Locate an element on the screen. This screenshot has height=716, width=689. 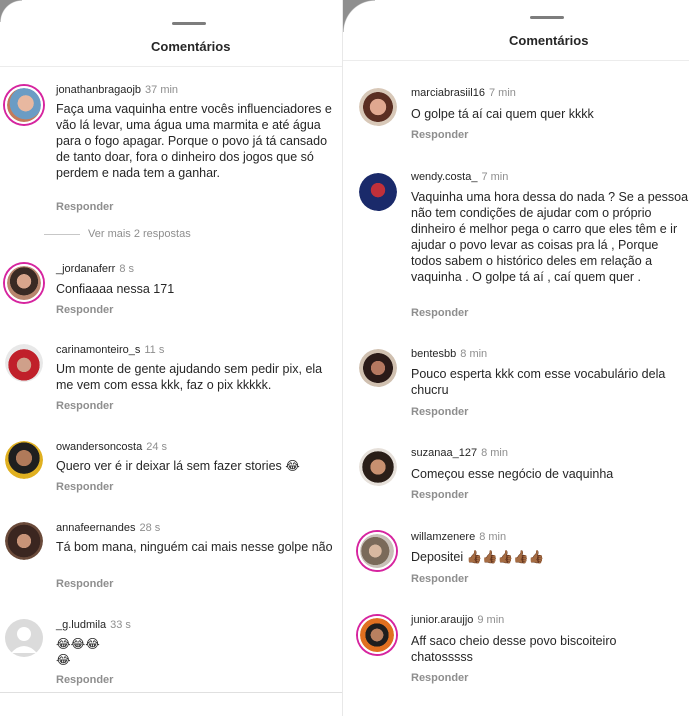
username: marciabrasiil16 7 min is located at coordinates (463, 93).